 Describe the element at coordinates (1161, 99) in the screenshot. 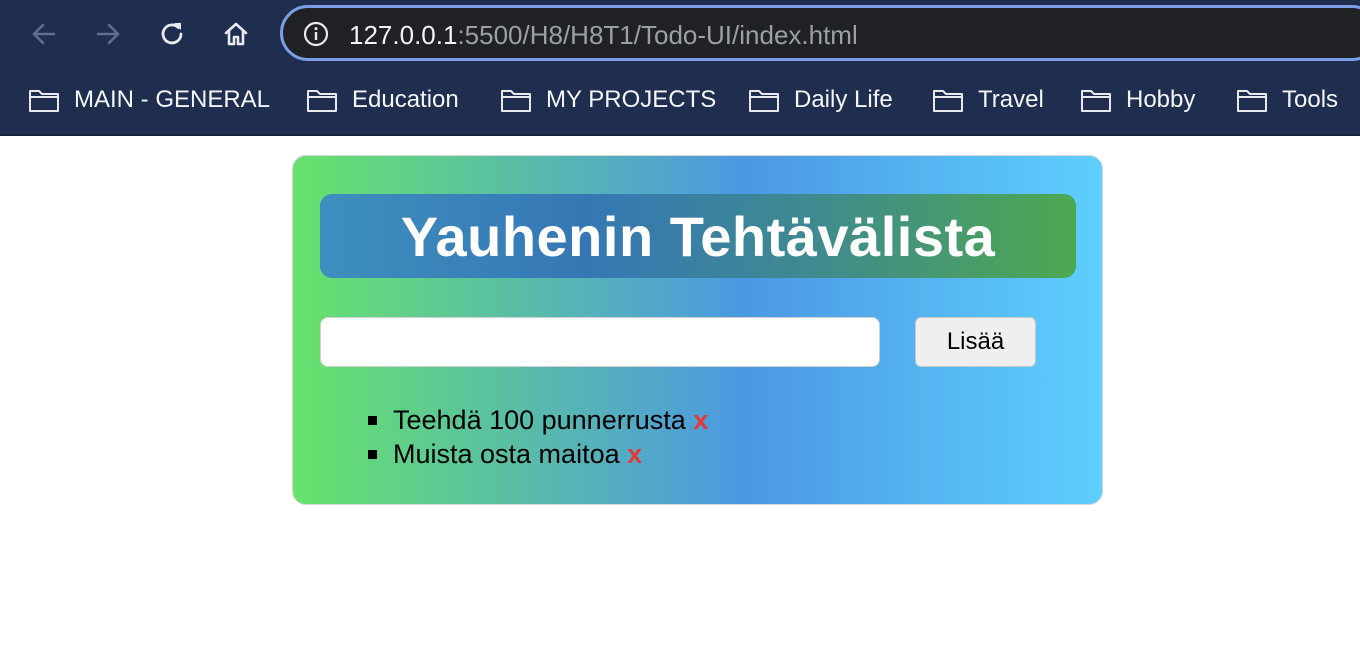

I see `bookmark-label: Hobby` at that location.